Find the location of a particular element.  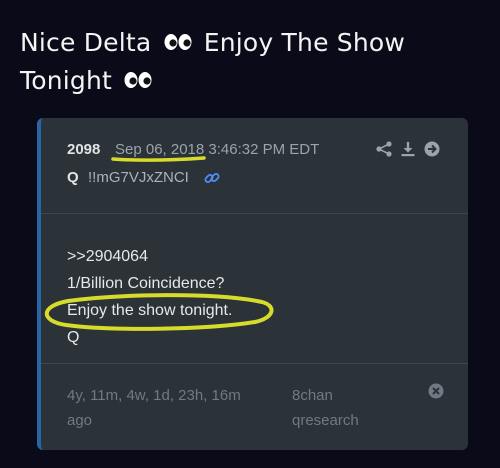

post-tools is located at coordinates (408, 149).